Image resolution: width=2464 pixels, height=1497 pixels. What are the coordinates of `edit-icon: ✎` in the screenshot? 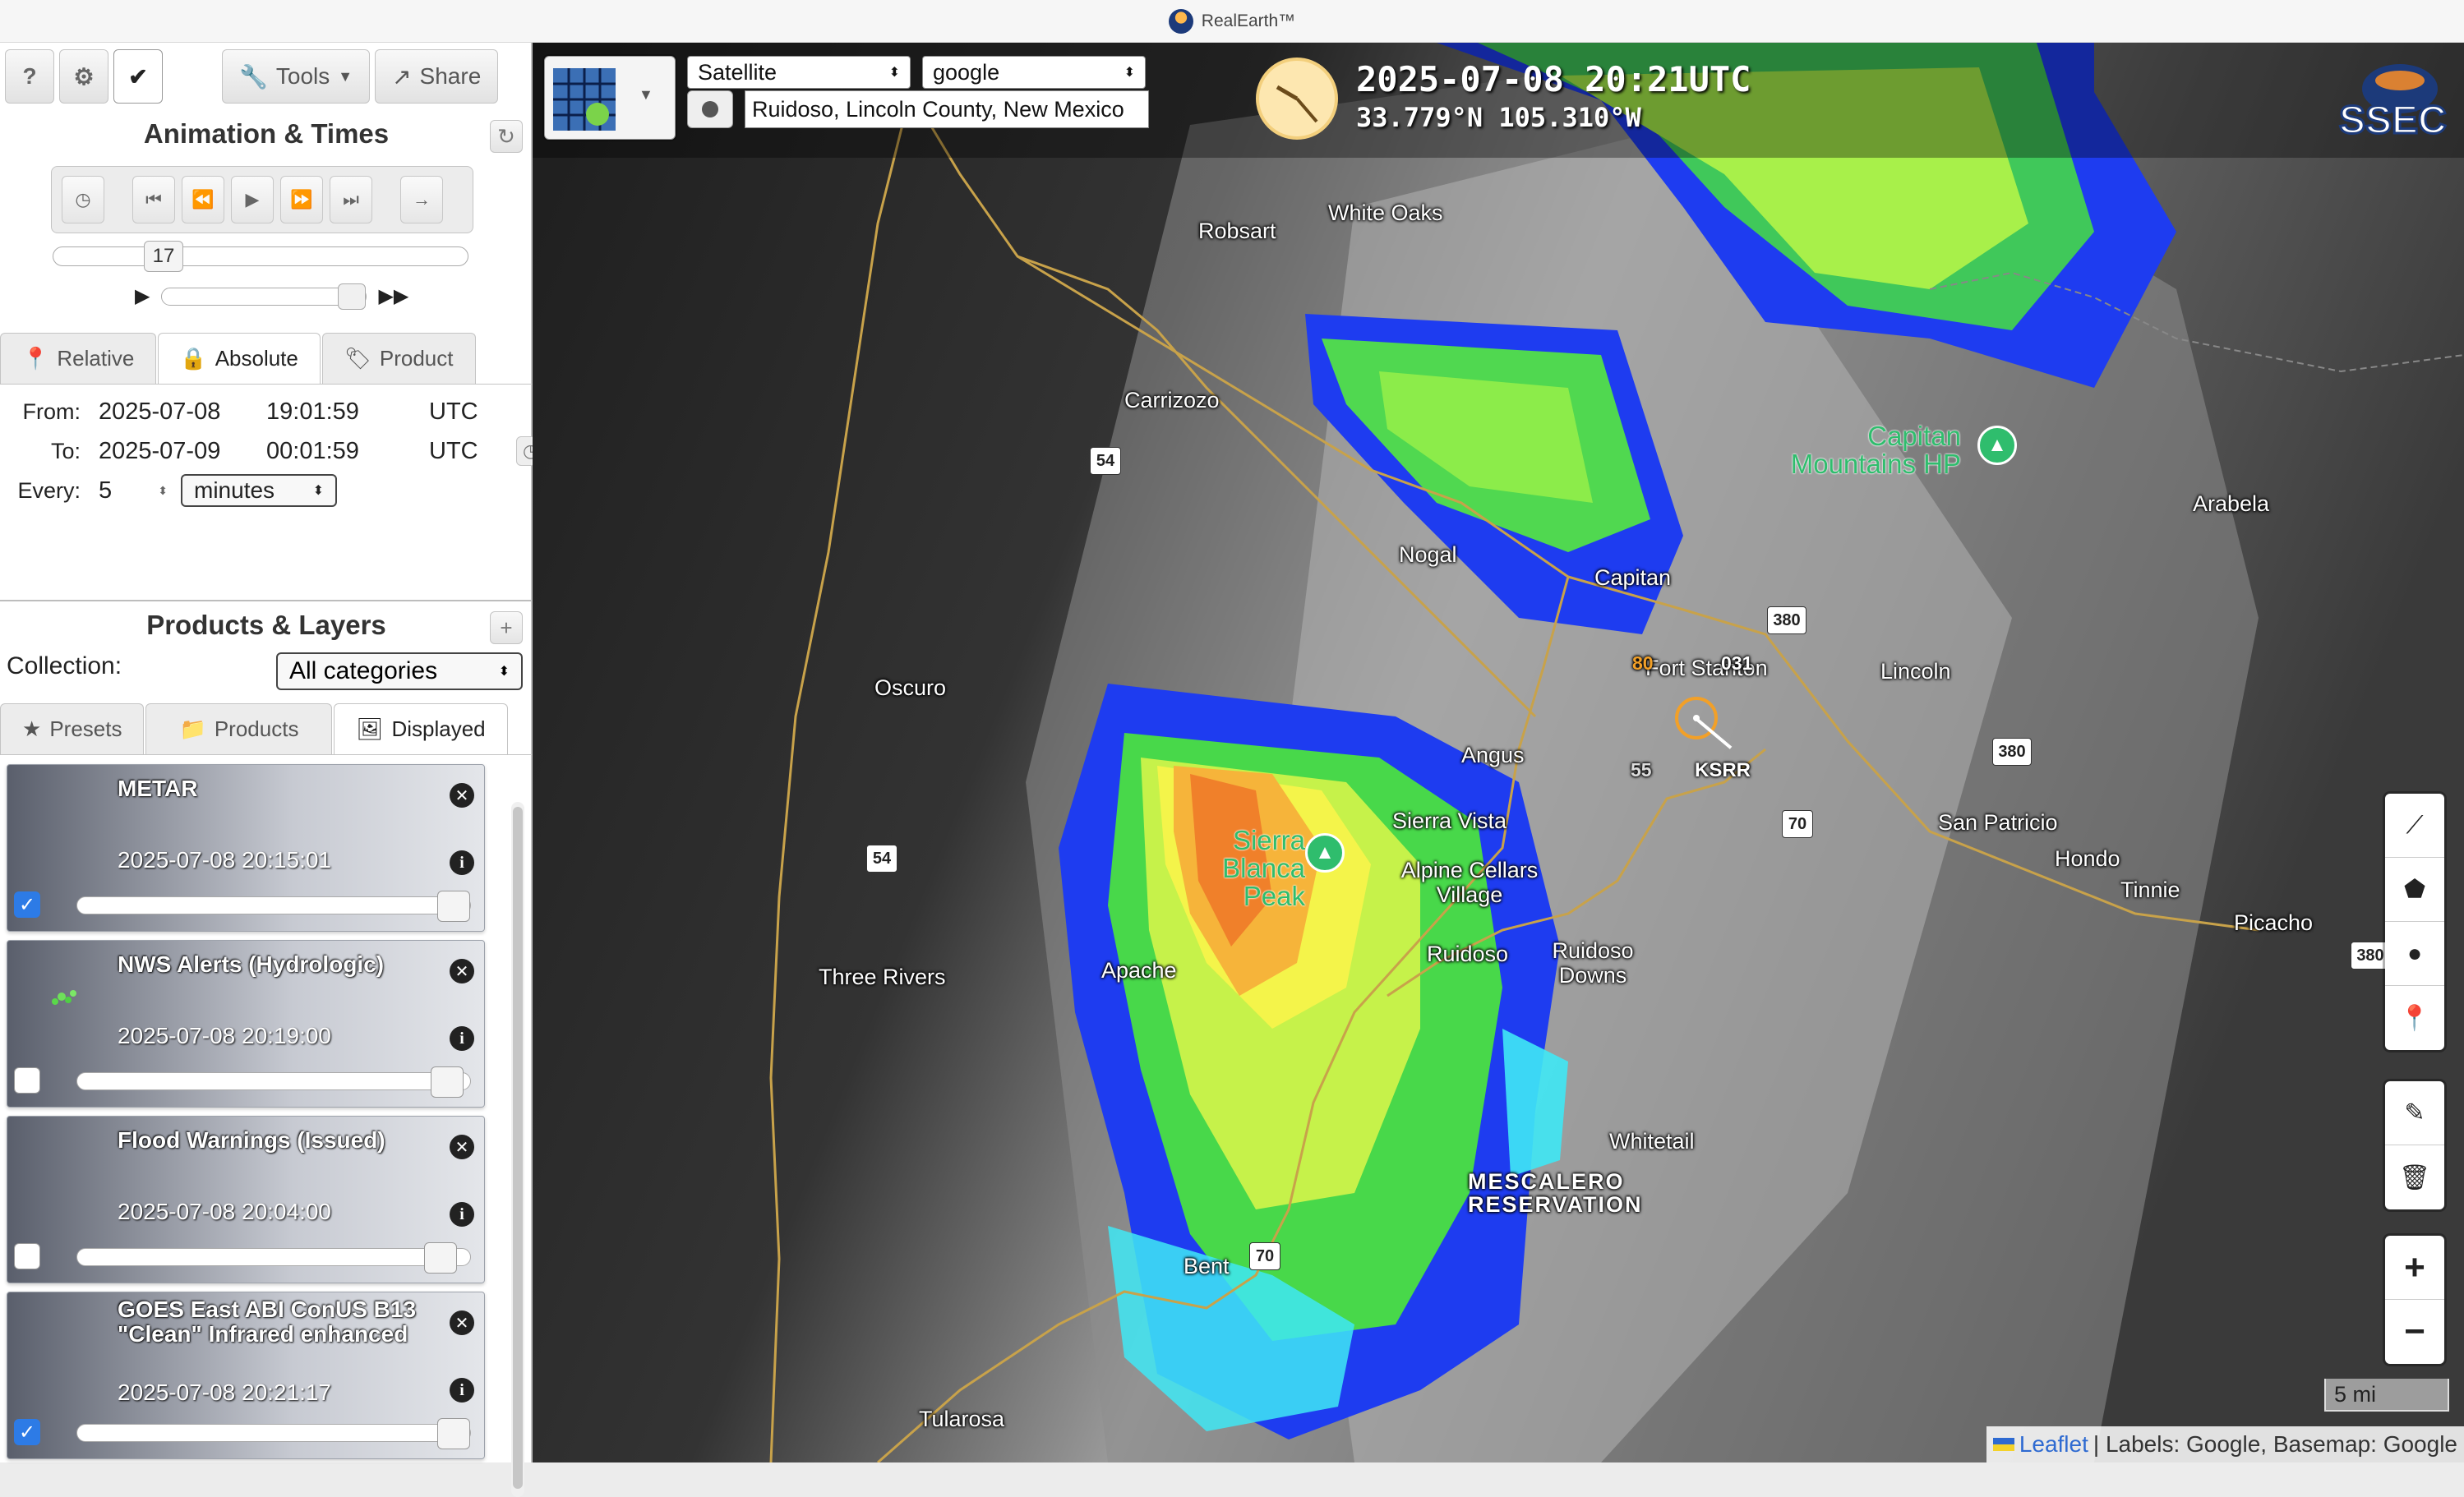 It's located at (2415, 1113).